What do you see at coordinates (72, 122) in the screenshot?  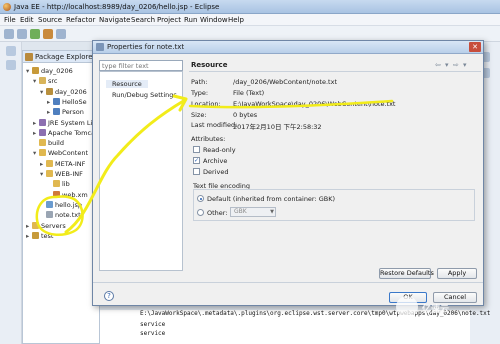 I see `tree-item-label: JRE System Lib` at bounding box center [72, 122].